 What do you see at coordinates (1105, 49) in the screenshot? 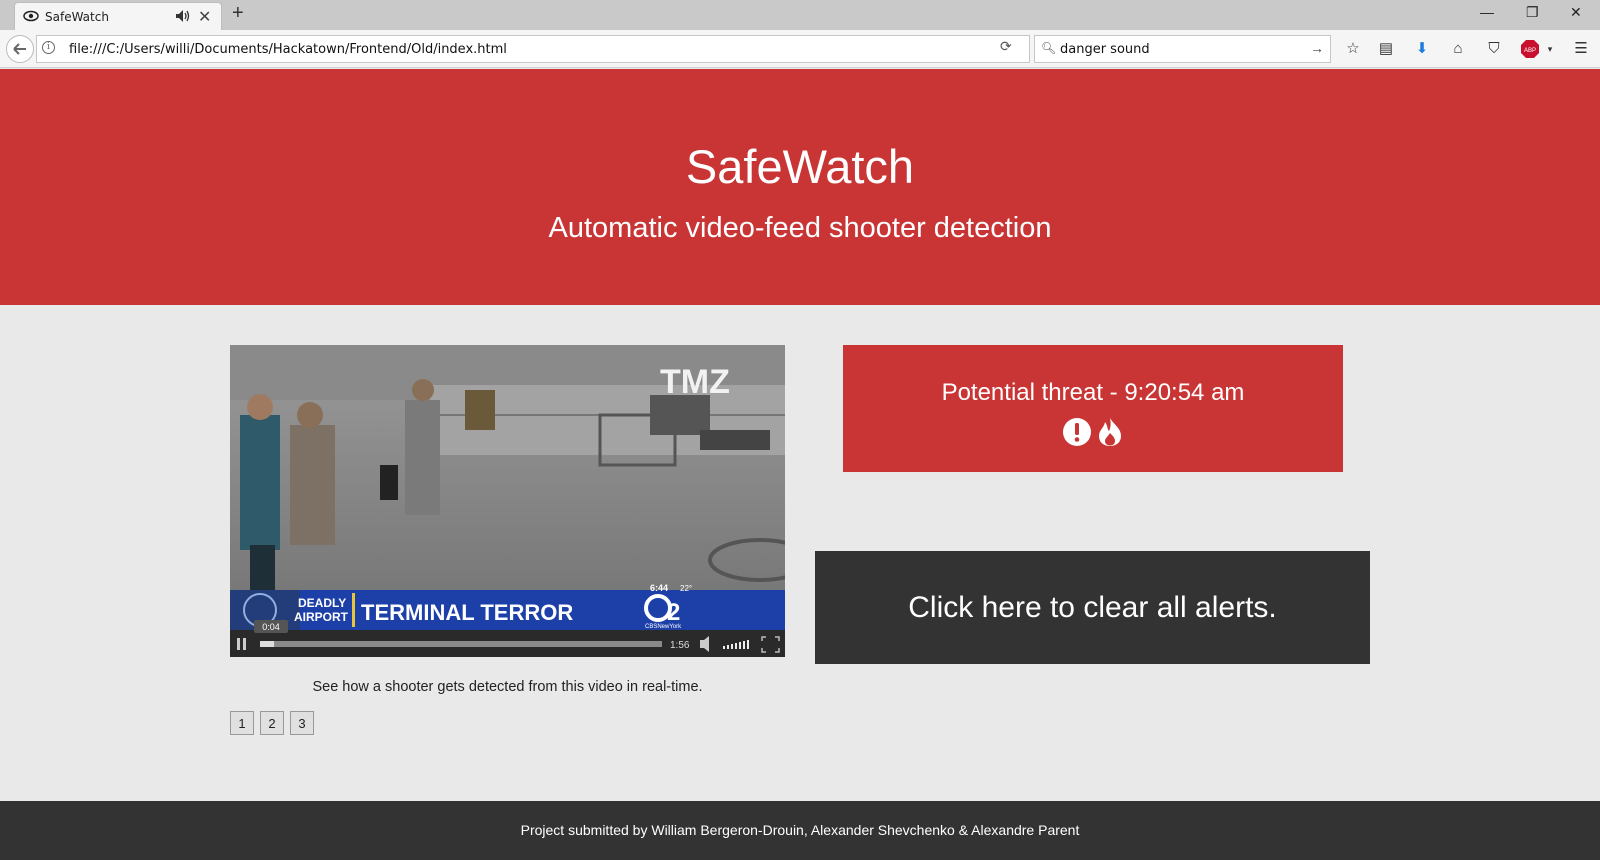
I see `search-input: danger sound` at bounding box center [1105, 49].